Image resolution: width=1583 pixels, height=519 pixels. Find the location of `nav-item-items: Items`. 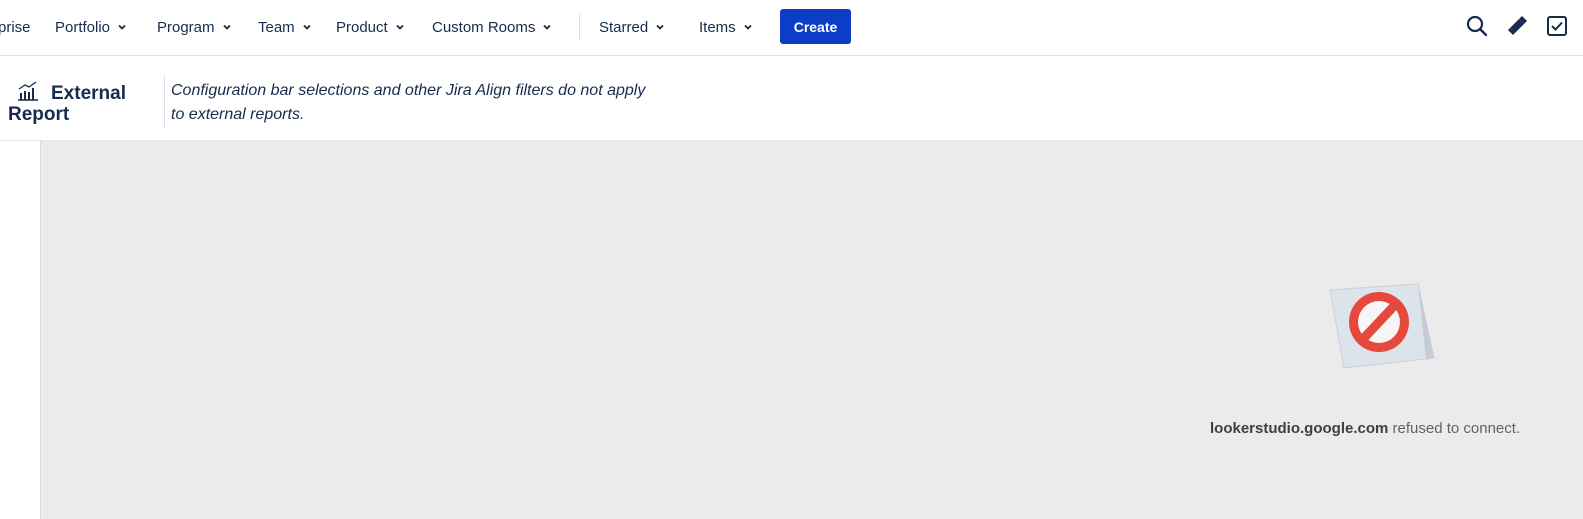

nav-item-items: Items is located at coordinates (726, 27).